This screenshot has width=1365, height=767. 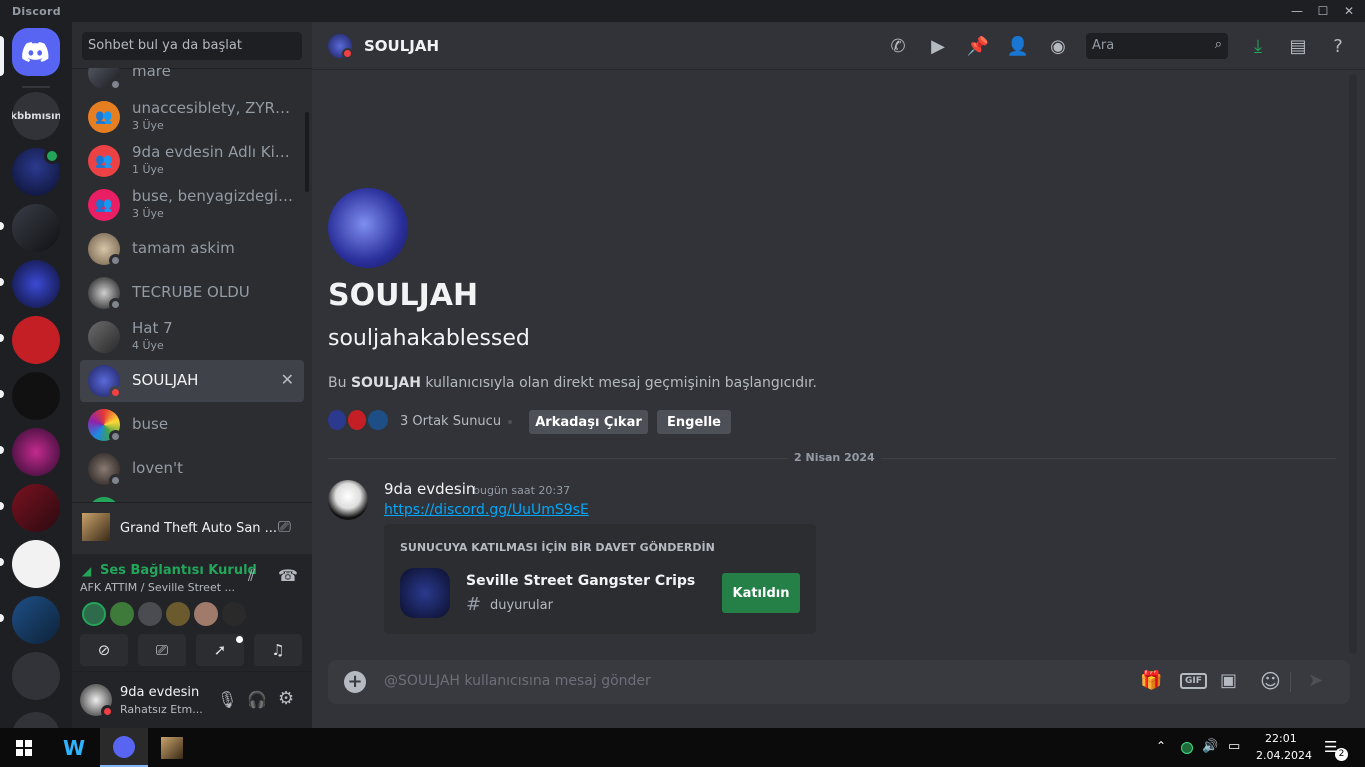 What do you see at coordinates (192, 497) in the screenshot?
I see `dm-item` at bounding box center [192, 497].